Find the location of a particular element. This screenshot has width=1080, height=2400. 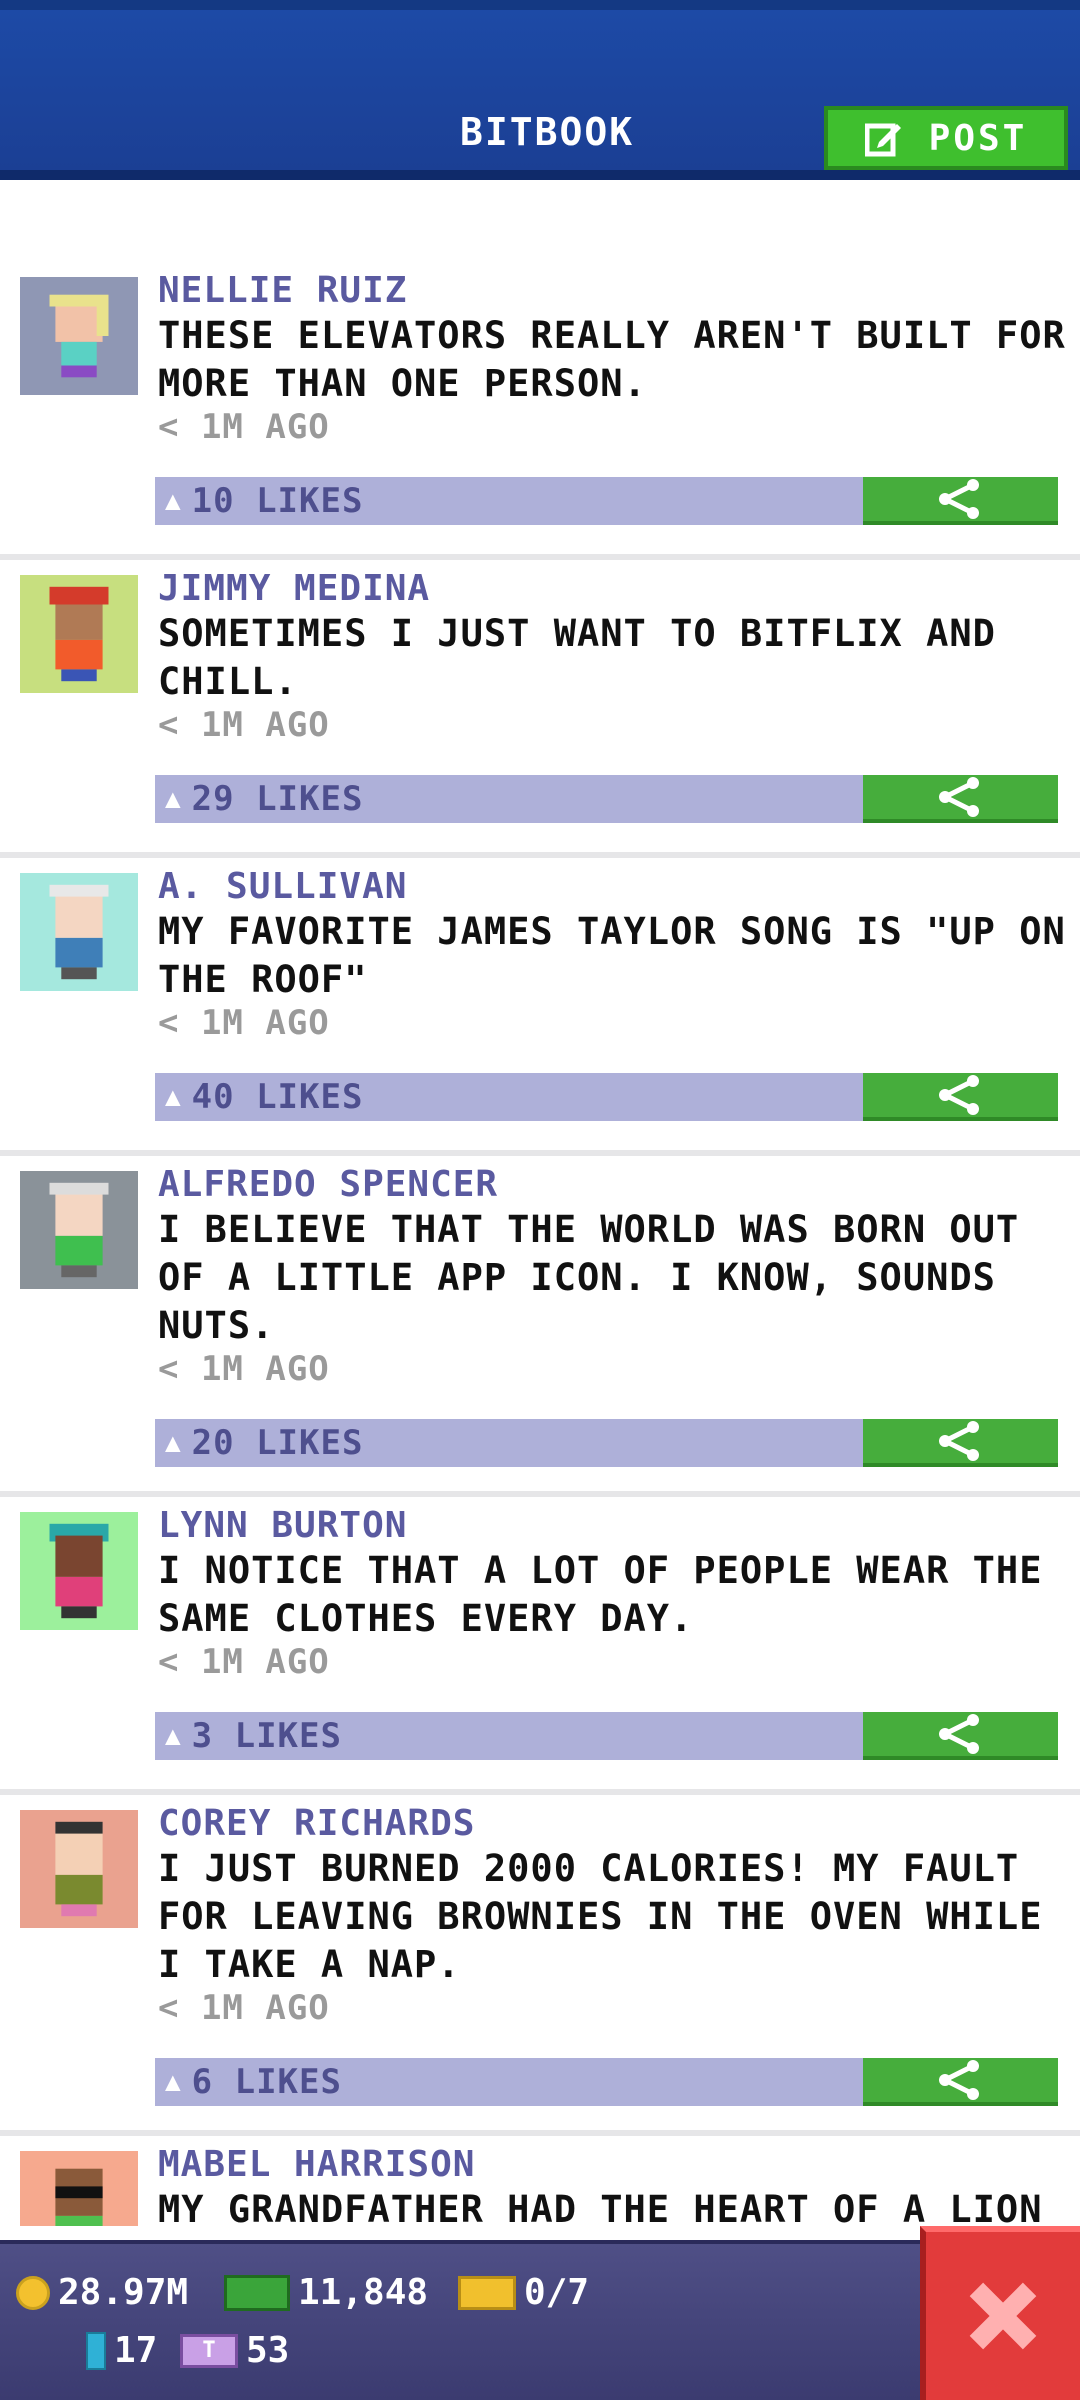

like-button: ▲ 29 LIKES is located at coordinates (509, 799).